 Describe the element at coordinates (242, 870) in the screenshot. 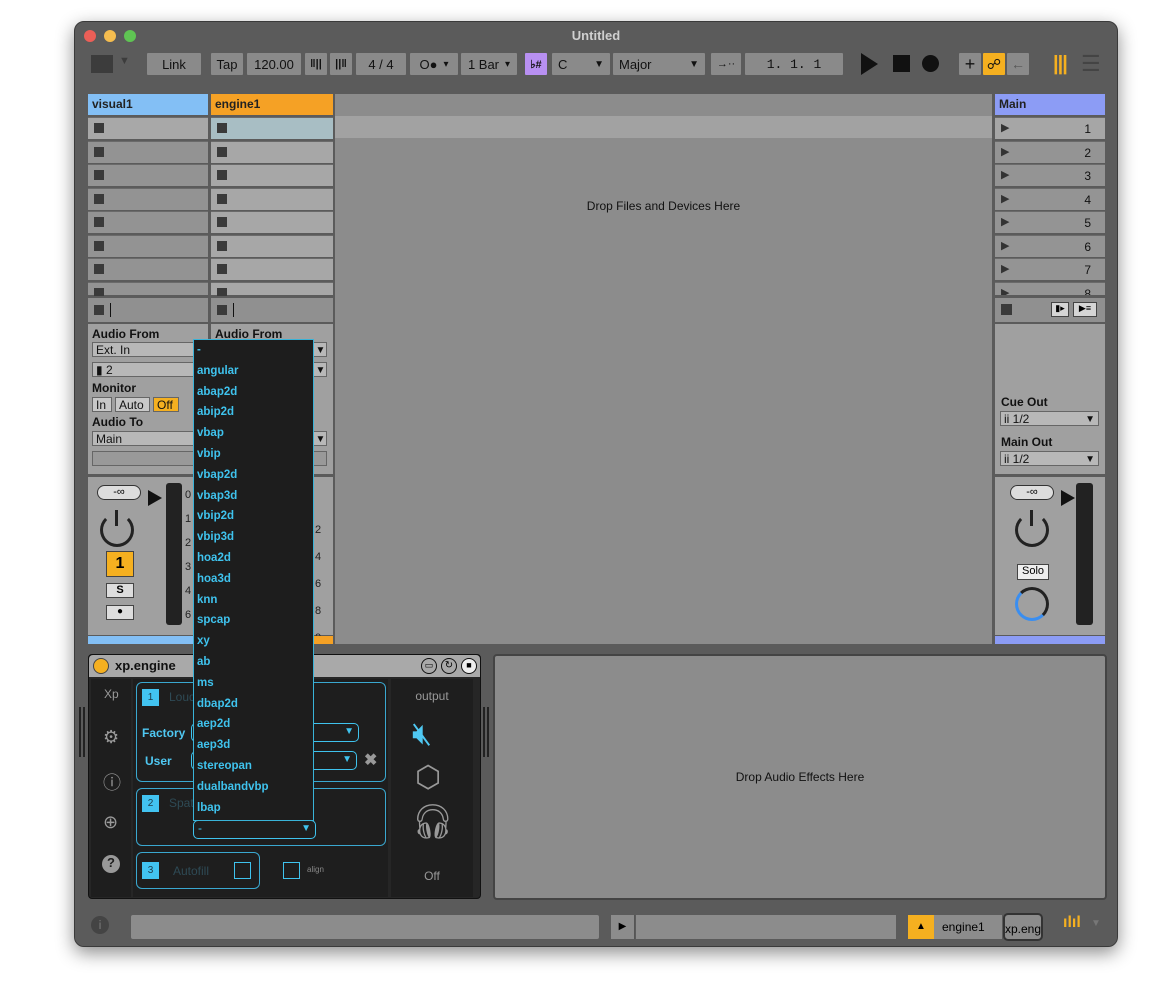

I see `autofill-checkbox` at that location.